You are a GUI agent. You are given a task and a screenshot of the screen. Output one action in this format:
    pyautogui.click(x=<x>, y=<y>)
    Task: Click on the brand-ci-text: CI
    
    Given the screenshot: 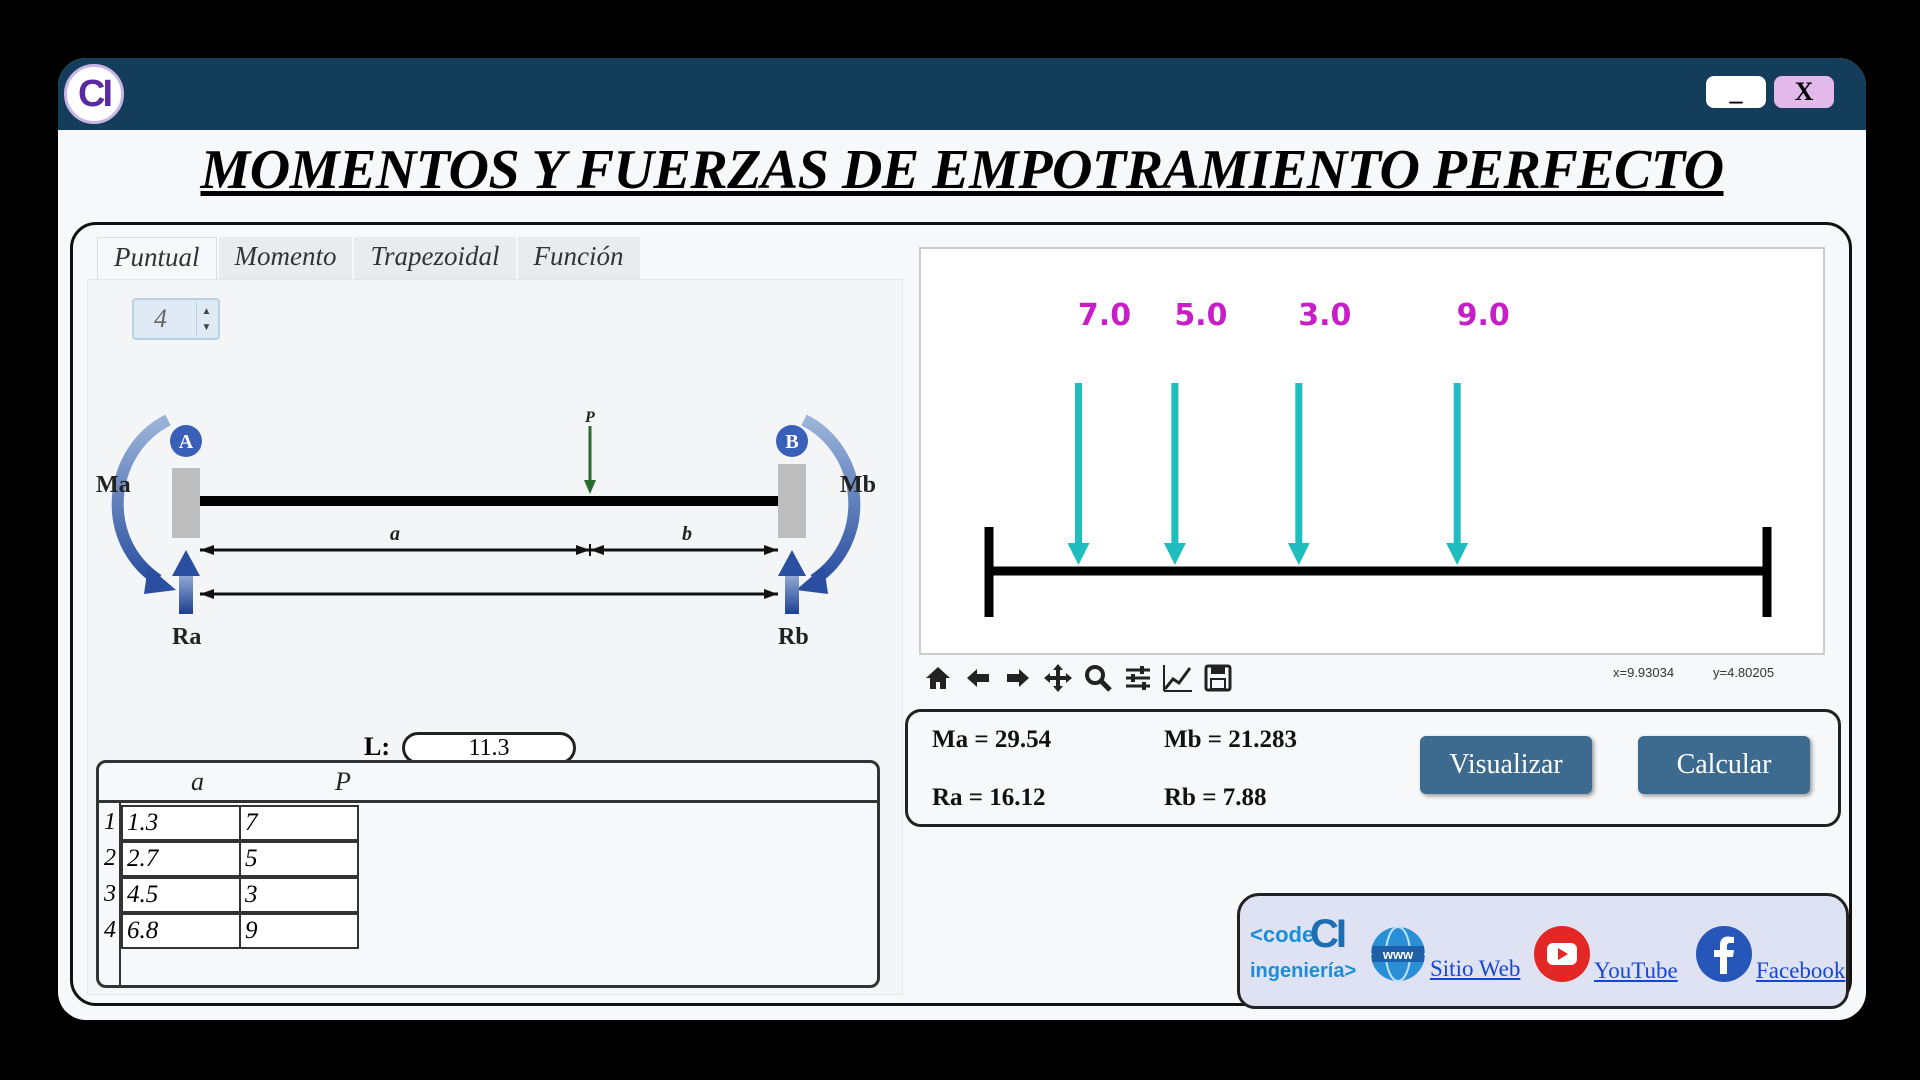 What is the action you would take?
    pyautogui.click(x=1328, y=934)
    